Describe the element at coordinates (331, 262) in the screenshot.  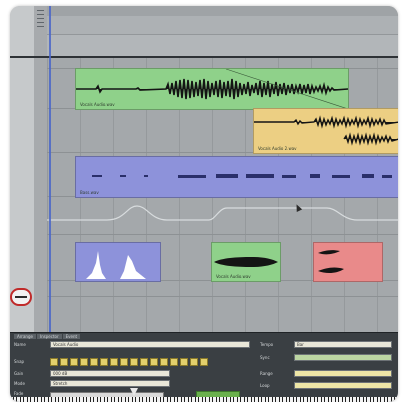
I see `clip-6-waveform` at that location.